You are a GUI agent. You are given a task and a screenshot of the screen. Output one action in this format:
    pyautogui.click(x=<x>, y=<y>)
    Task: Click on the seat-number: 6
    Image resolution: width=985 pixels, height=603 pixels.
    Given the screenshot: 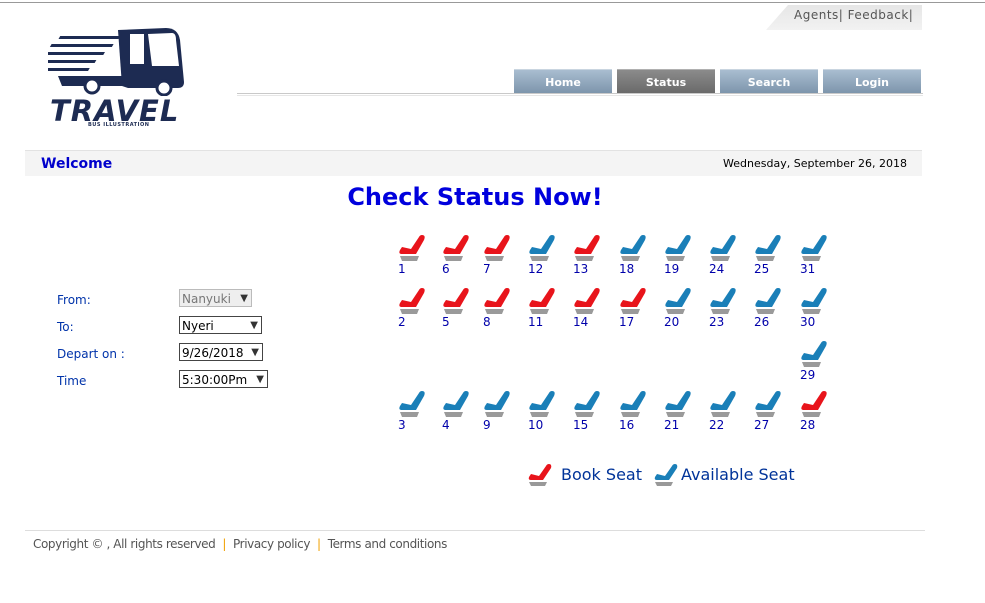 What is the action you would take?
    pyautogui.click(x=446, y=269)
    